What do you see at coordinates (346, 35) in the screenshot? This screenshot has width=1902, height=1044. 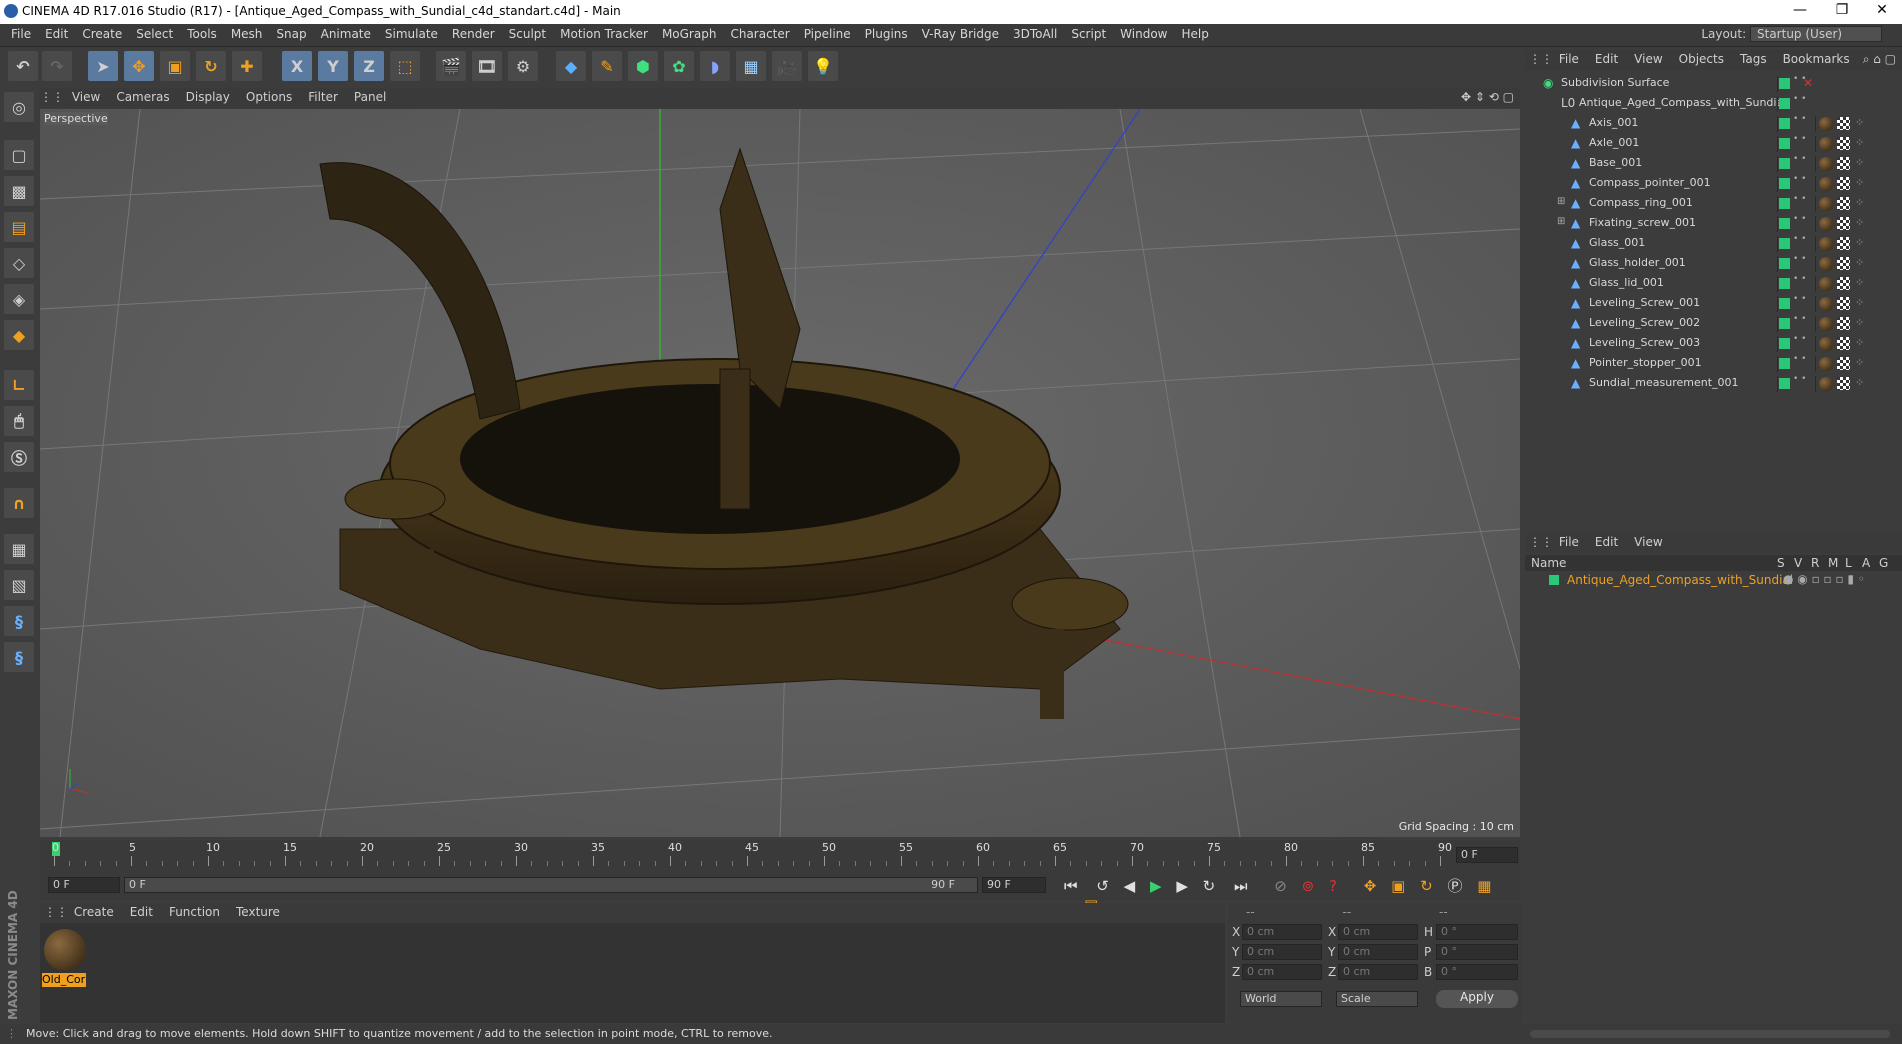 I see `menu-animate: Animate` at bounding box center [346, 35].